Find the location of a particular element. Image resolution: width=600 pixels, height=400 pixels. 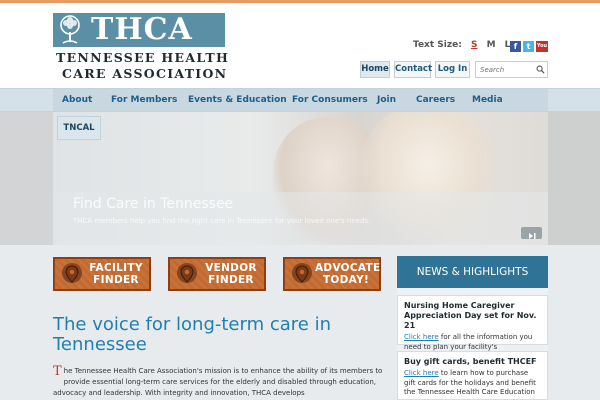

search-box is located at coordinates (511, 69).